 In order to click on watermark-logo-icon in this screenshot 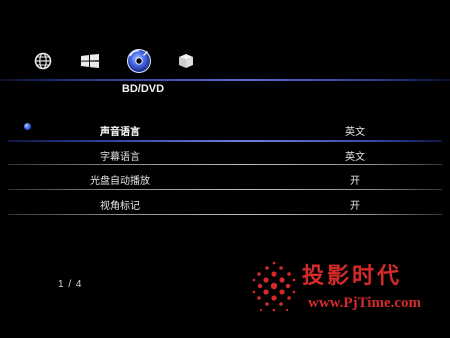, I will do `click(274, 286)`.